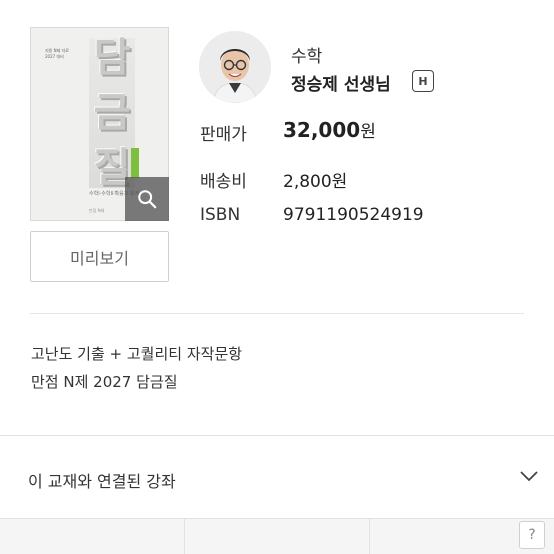 This screenshot has height=554, width=554. What do you see at coordinates (368, 132) in the screenshot?
I see `price-unit: 원` at bounding box center [368, 132].